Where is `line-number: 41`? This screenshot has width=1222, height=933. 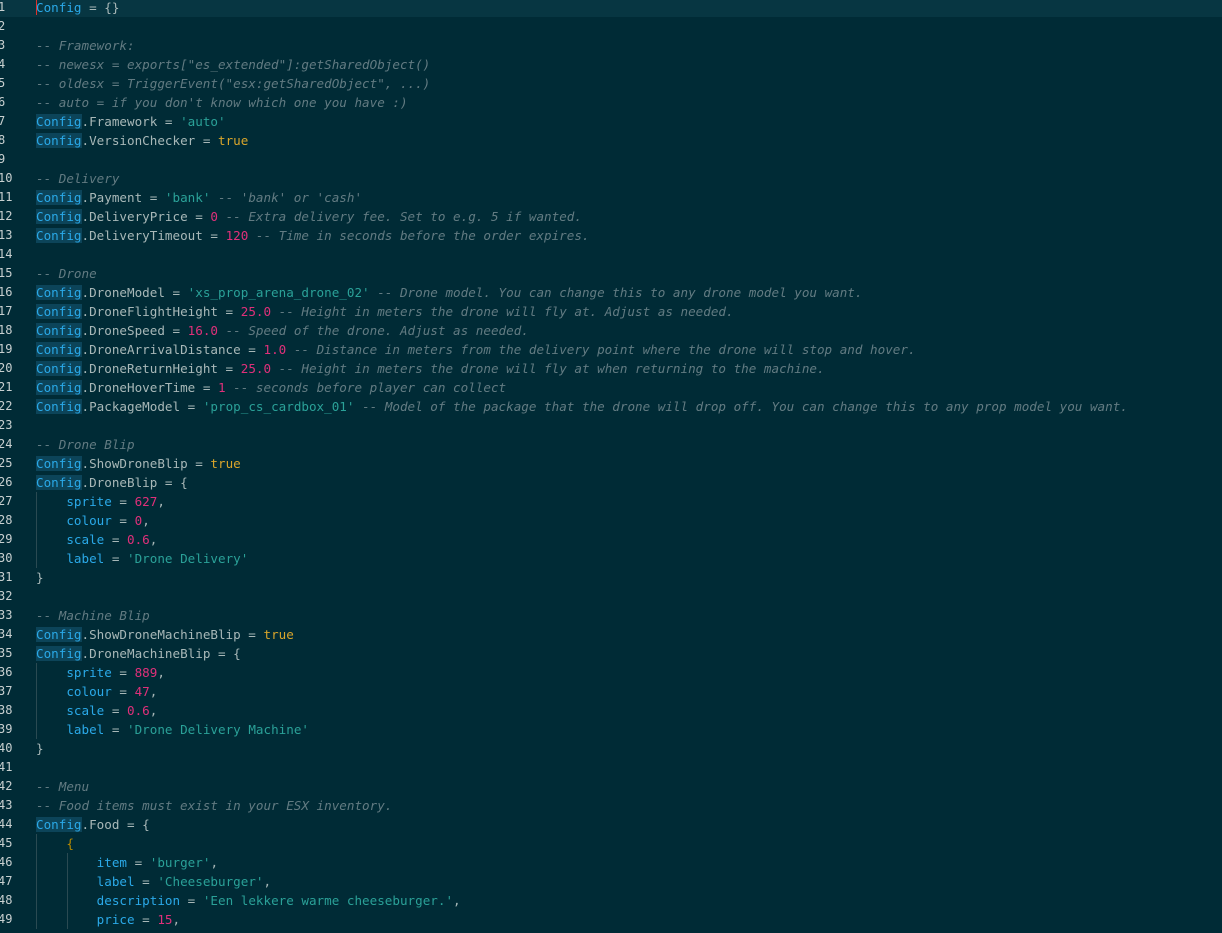
line-number: 41 is located at coordinates (6, 767).